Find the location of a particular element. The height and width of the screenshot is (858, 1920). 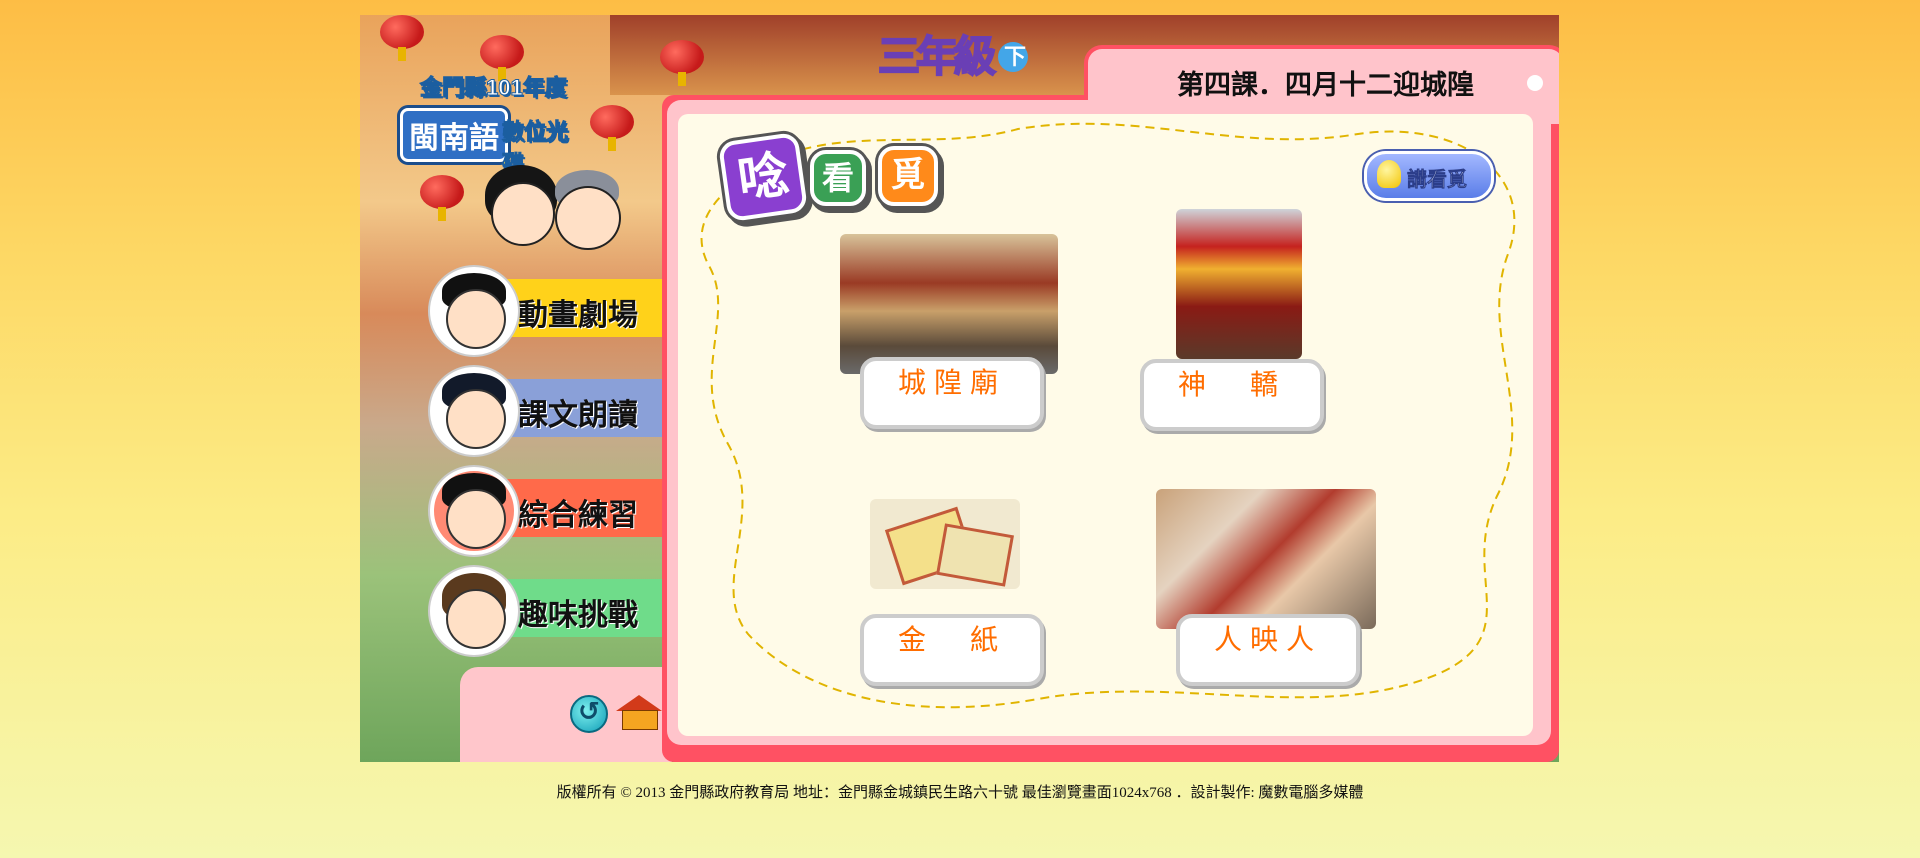

menu-fun-challenge: 趣味挑戰 is located at coordinates (546, 611).